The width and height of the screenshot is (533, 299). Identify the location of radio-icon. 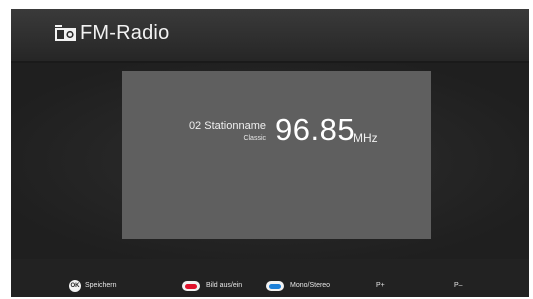
(65, 33).